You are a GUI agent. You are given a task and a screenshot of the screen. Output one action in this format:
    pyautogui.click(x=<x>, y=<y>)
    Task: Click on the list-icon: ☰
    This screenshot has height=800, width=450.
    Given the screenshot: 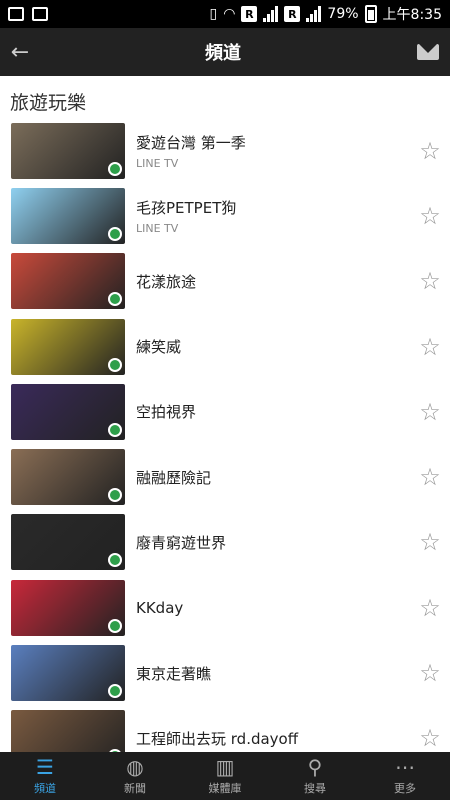 What is the action you would take?
    pyautogui.click(x=45, y=767)
    